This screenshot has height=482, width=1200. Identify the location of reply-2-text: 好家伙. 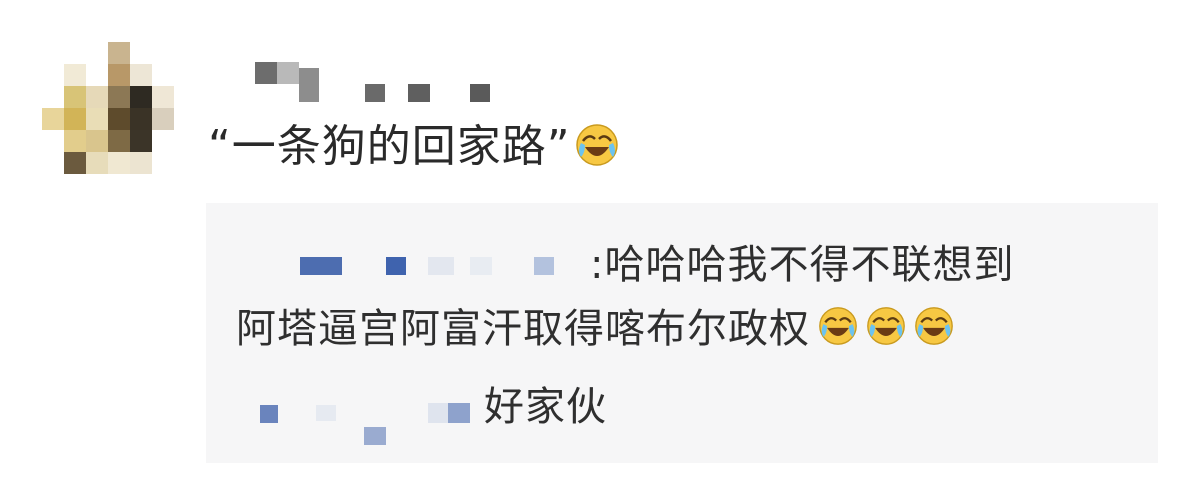
(545, 407).